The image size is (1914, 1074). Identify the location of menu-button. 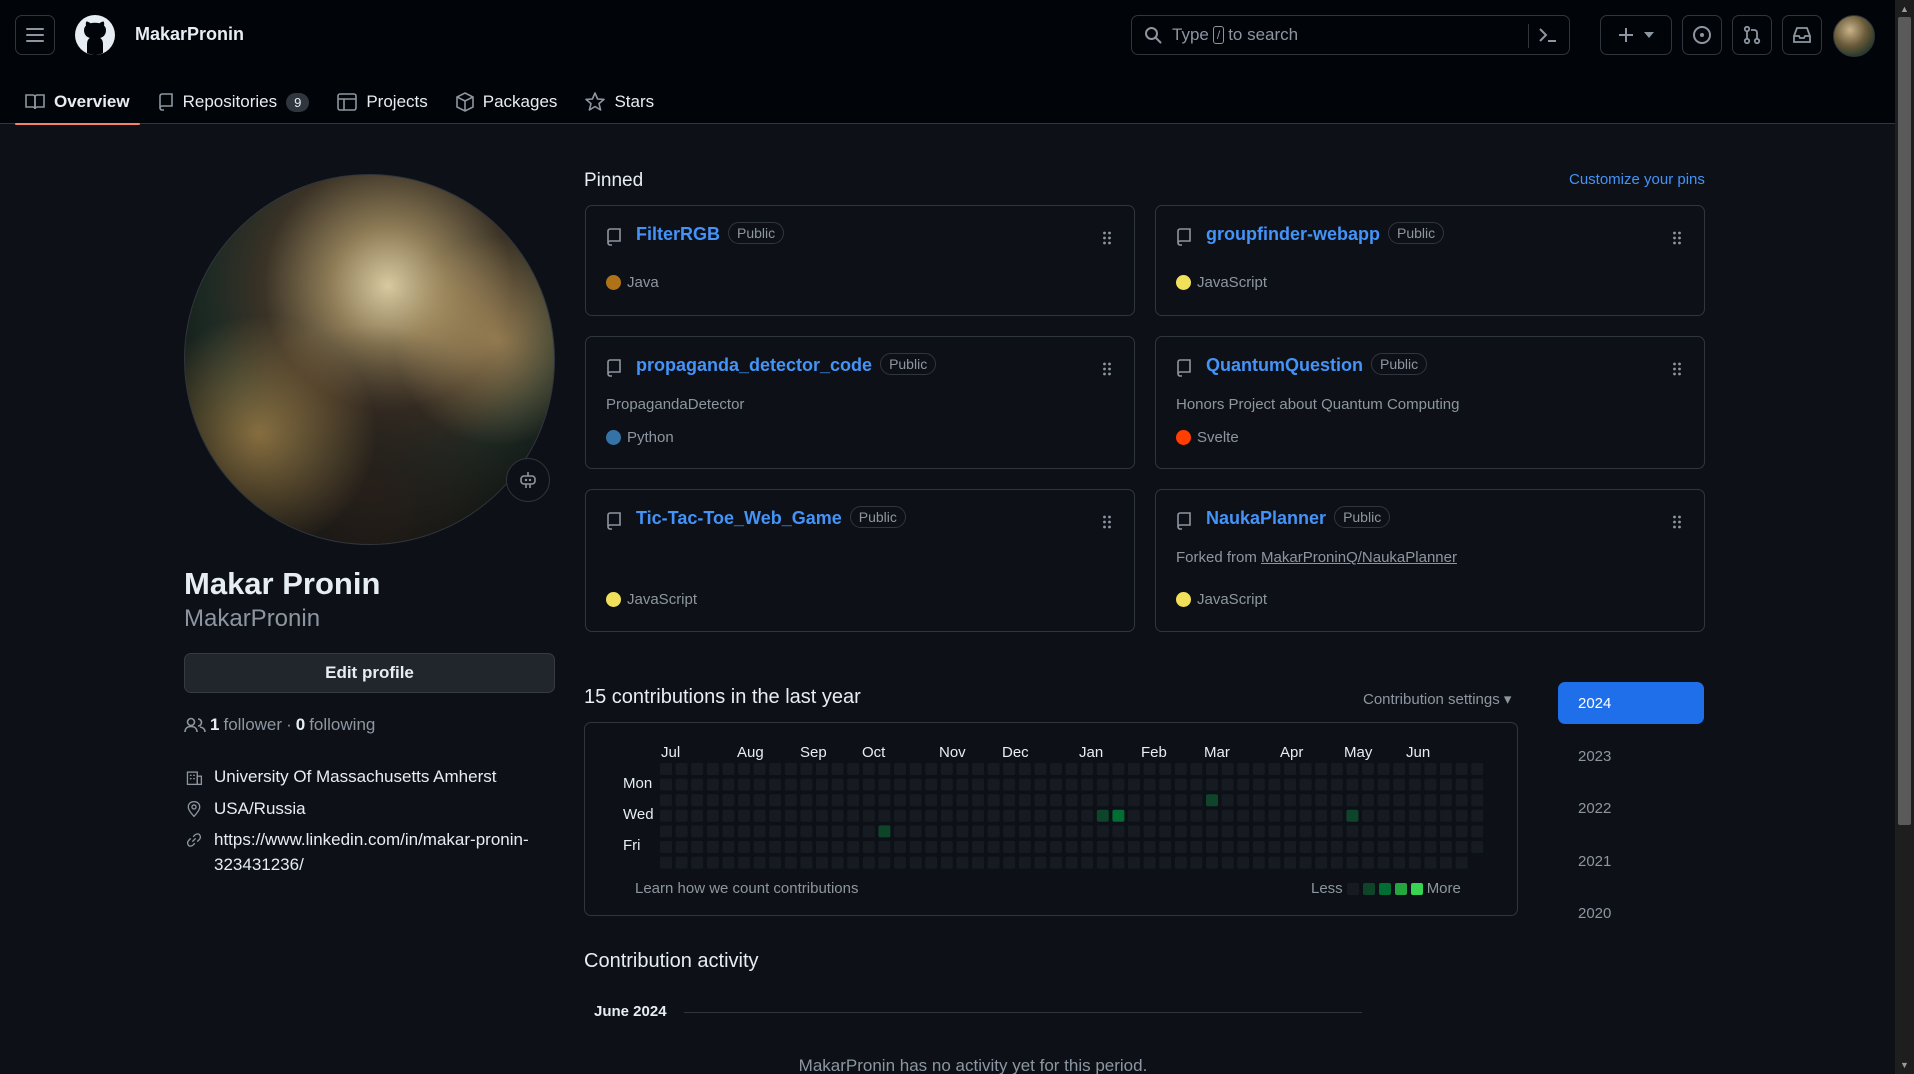
(35, 35).